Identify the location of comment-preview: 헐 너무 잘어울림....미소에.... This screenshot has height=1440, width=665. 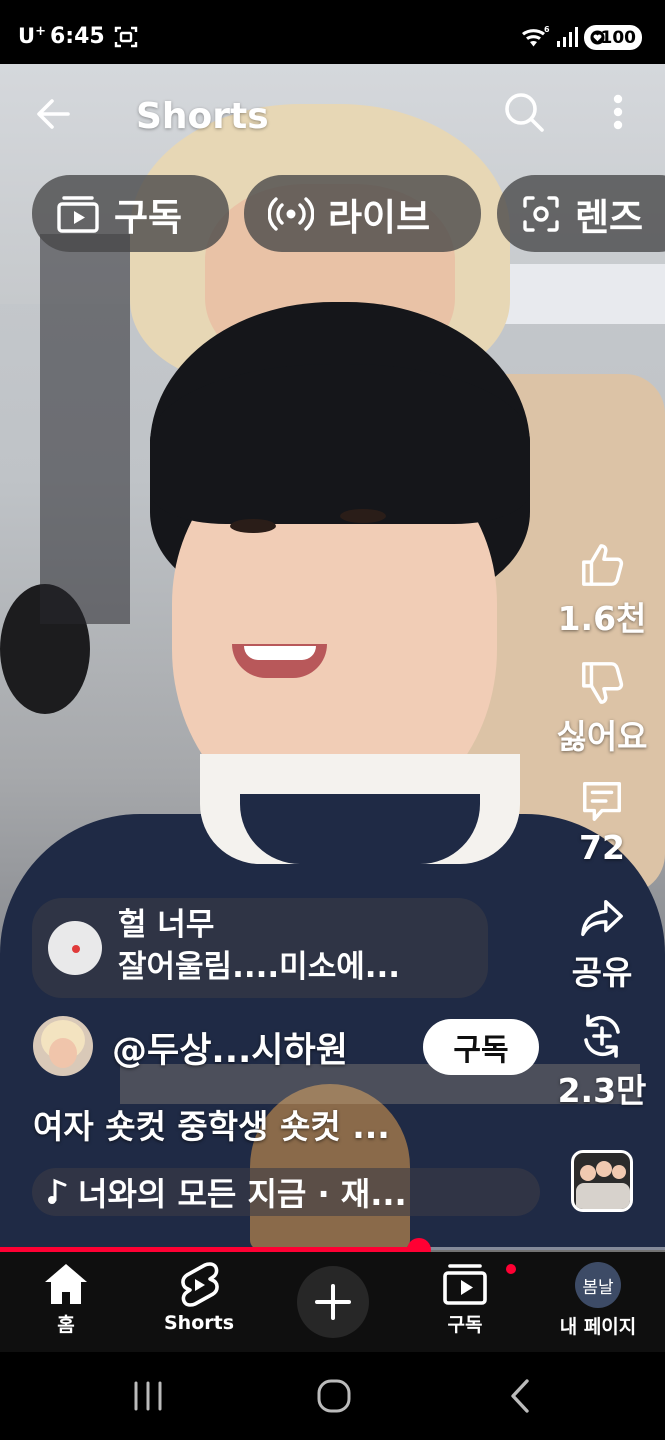
(260, 948).